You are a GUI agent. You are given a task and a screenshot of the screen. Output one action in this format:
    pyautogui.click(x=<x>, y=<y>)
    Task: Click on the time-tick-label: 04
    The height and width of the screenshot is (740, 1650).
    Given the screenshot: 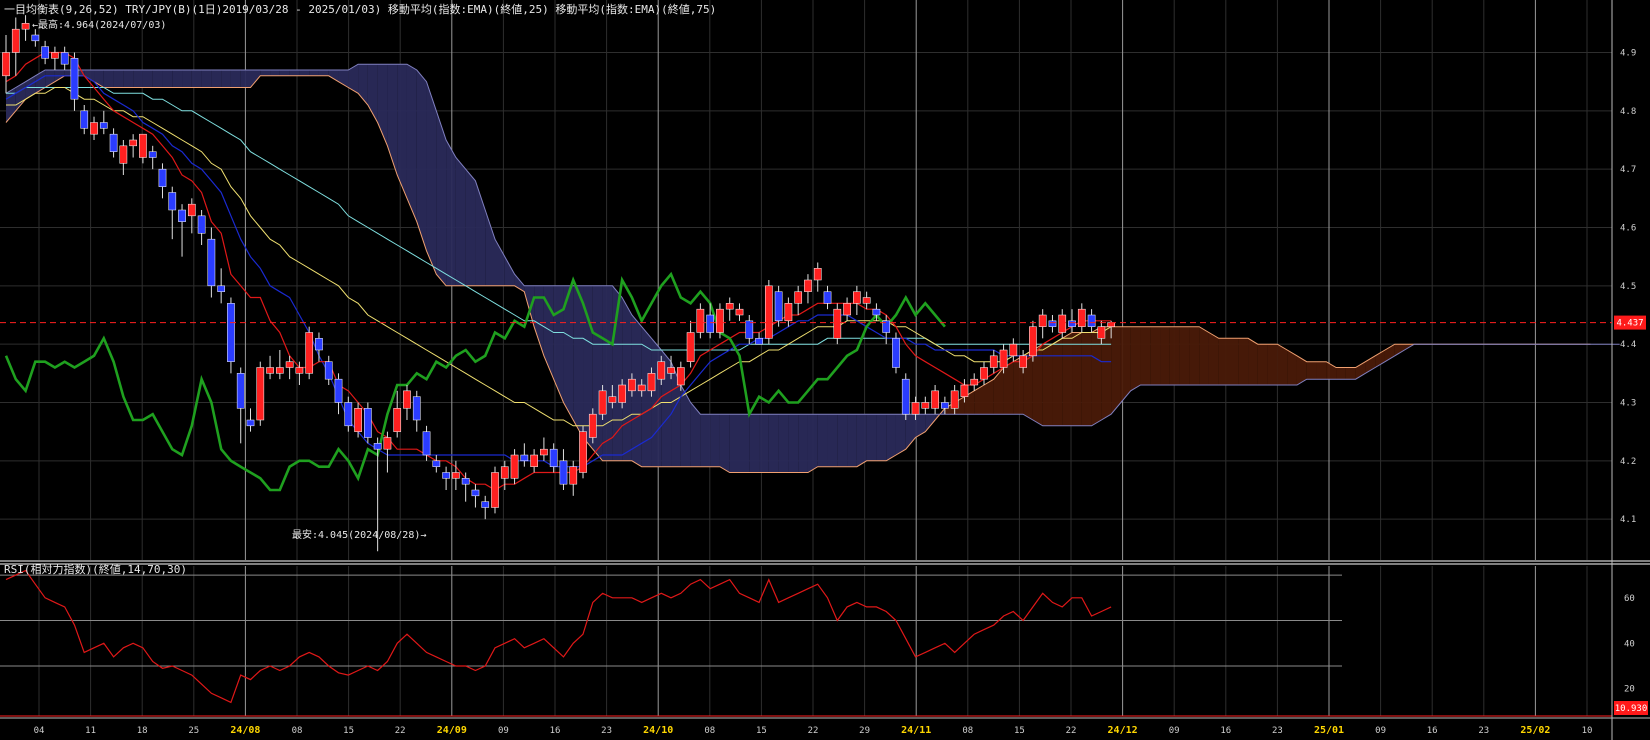 What is the action you would take?
    pyautogui.click(x=39, y=731)
    